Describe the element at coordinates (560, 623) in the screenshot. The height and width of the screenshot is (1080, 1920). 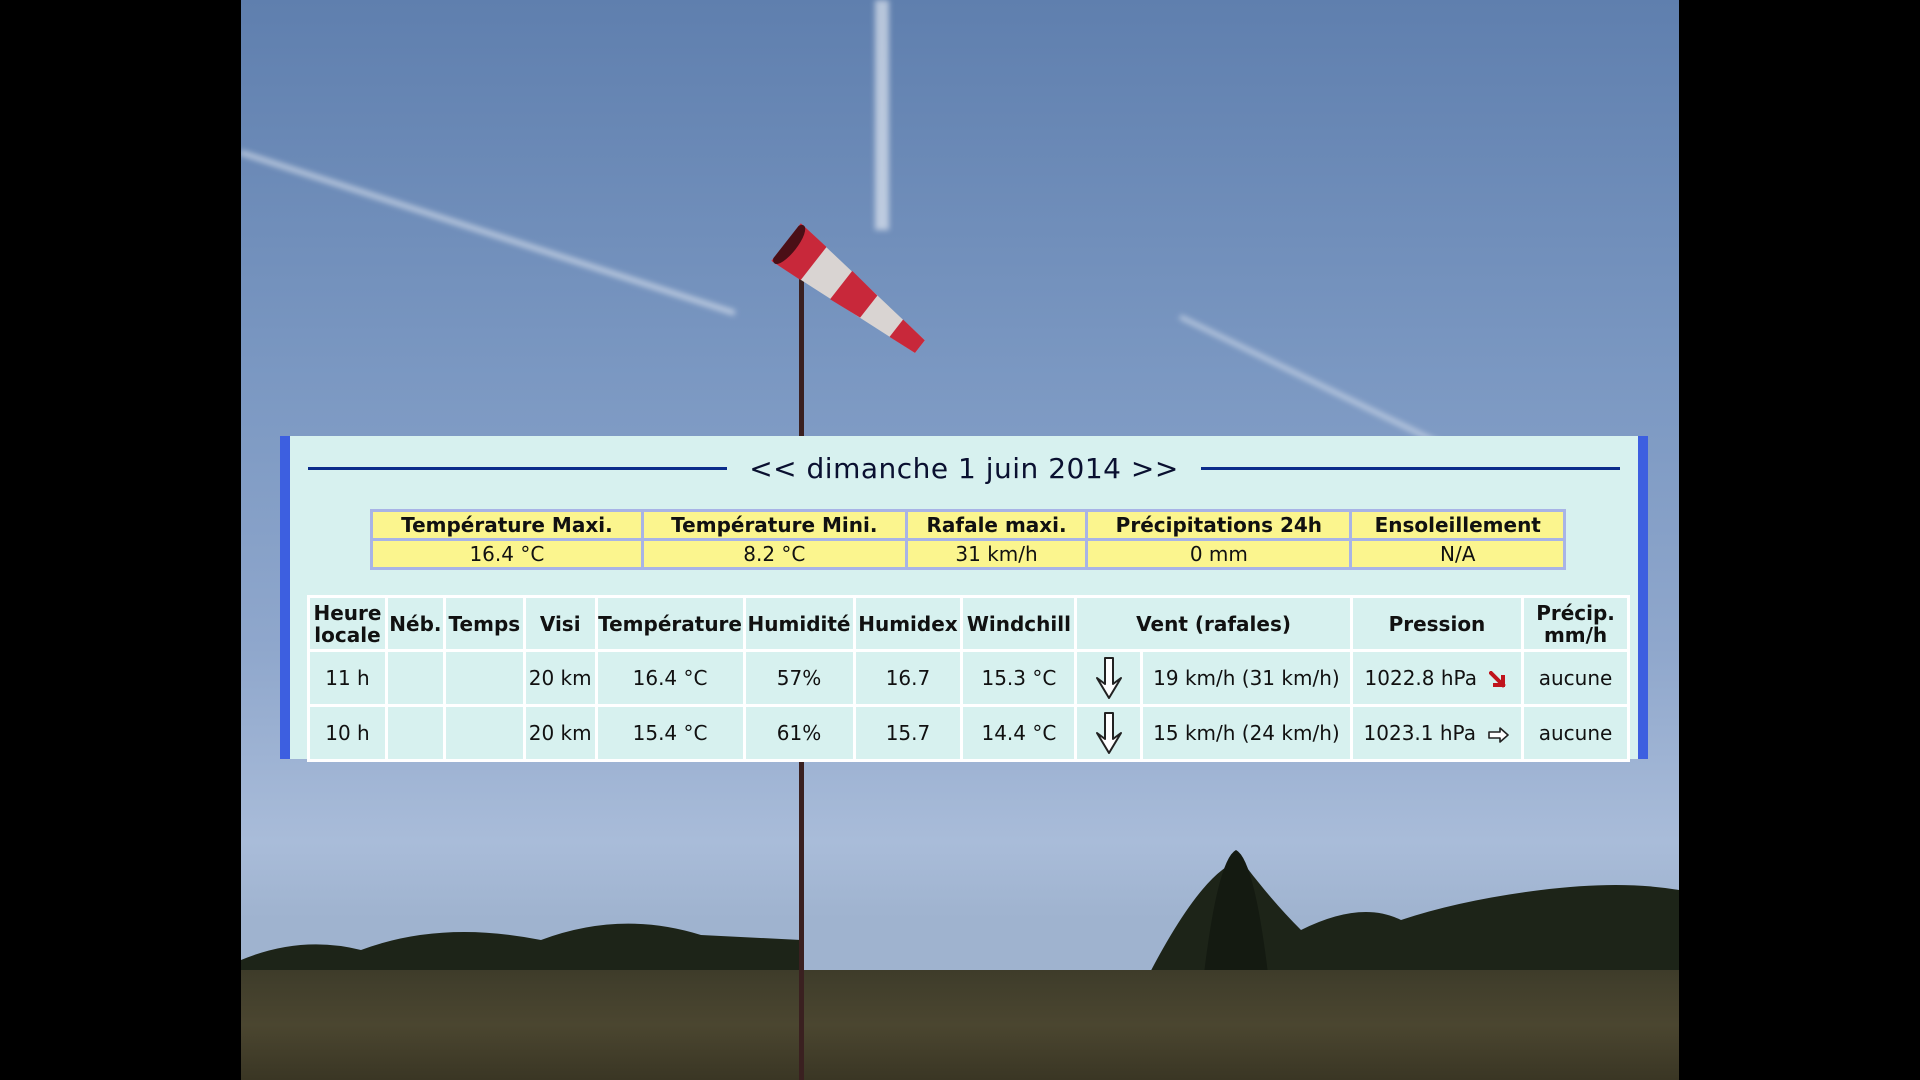
I see `column-header-visi: Visi` at that location.